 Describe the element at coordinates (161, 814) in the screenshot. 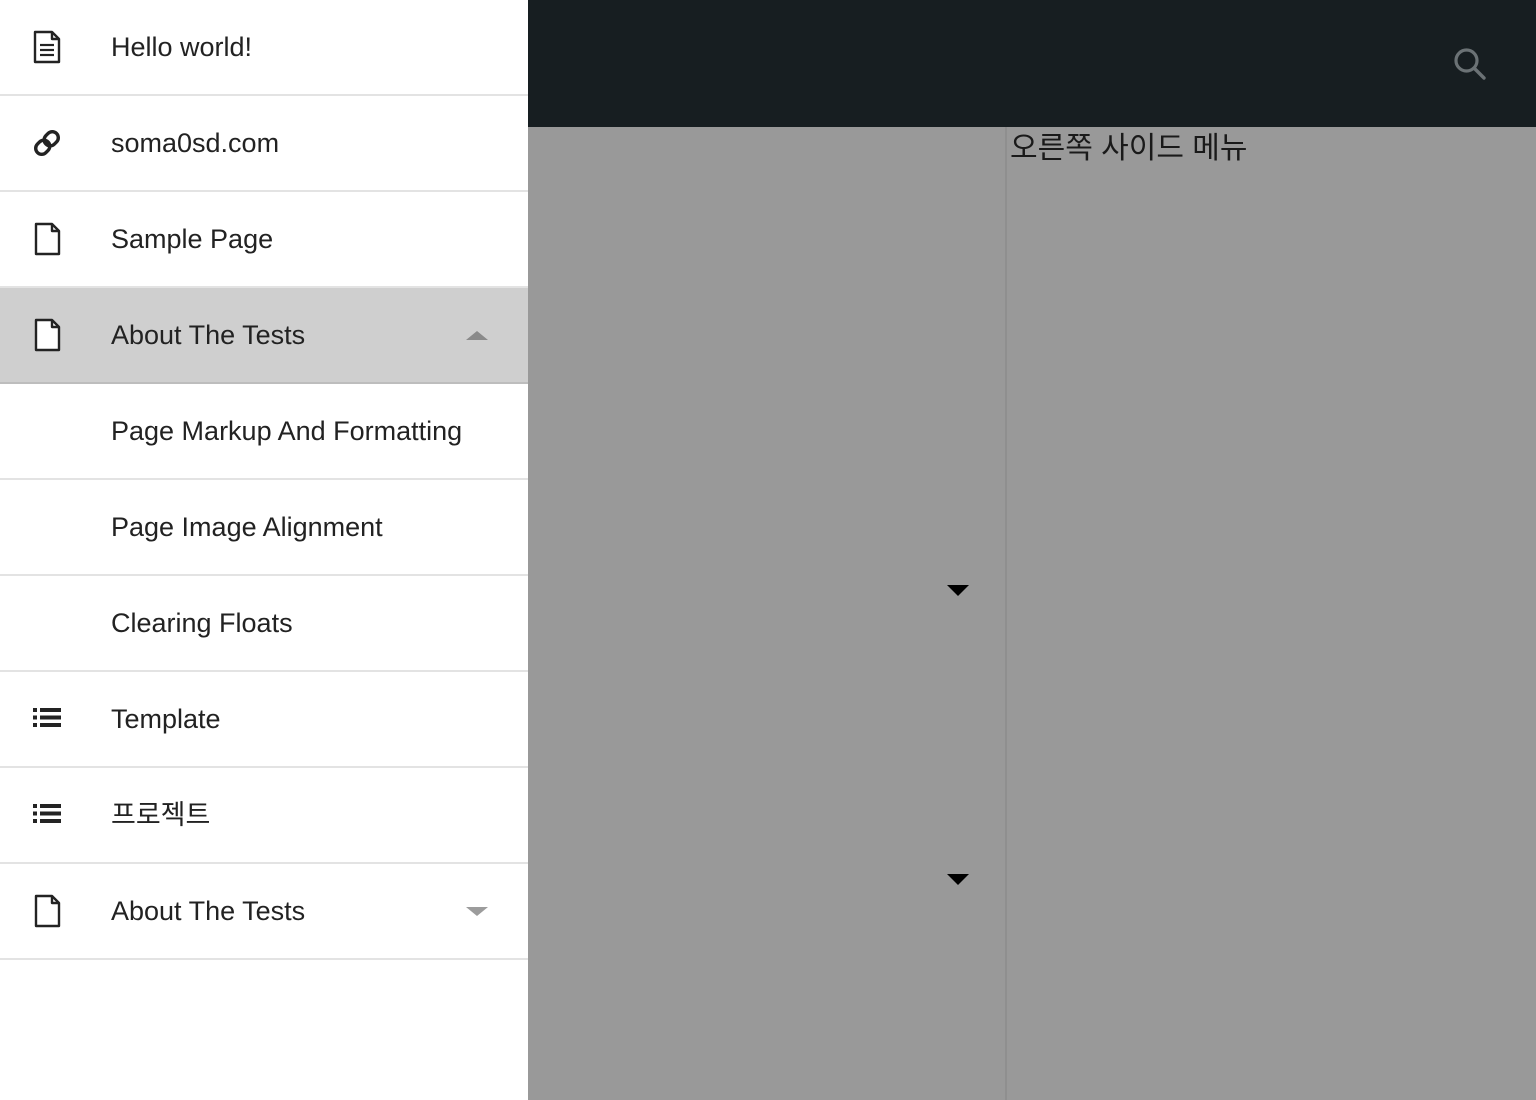

I see `menu-item-label: 프로젝트` at that location.